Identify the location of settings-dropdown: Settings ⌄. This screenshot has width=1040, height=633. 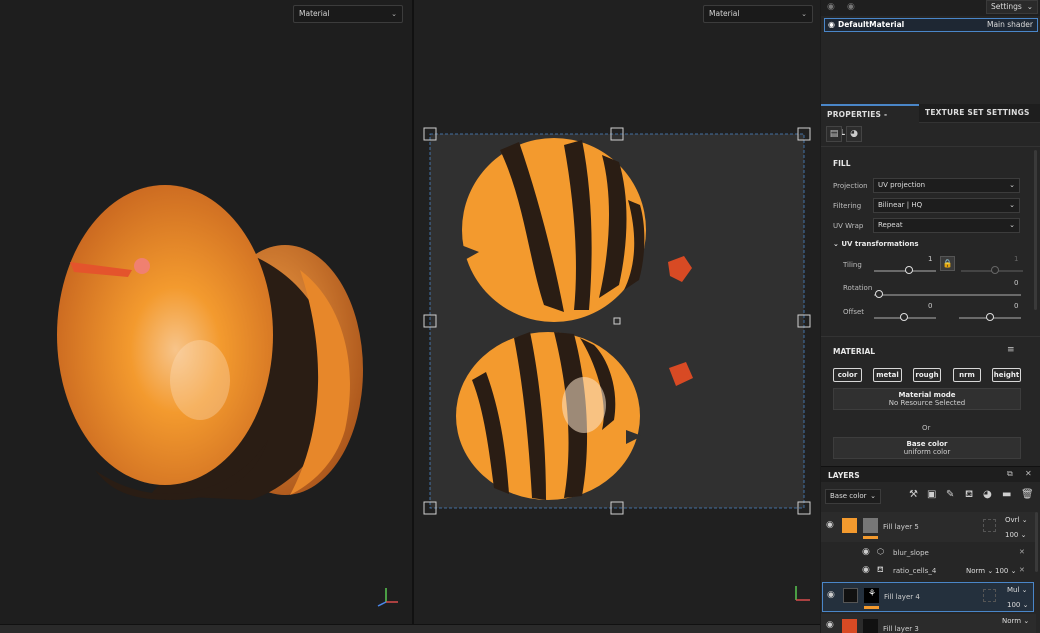
(1012, 7).